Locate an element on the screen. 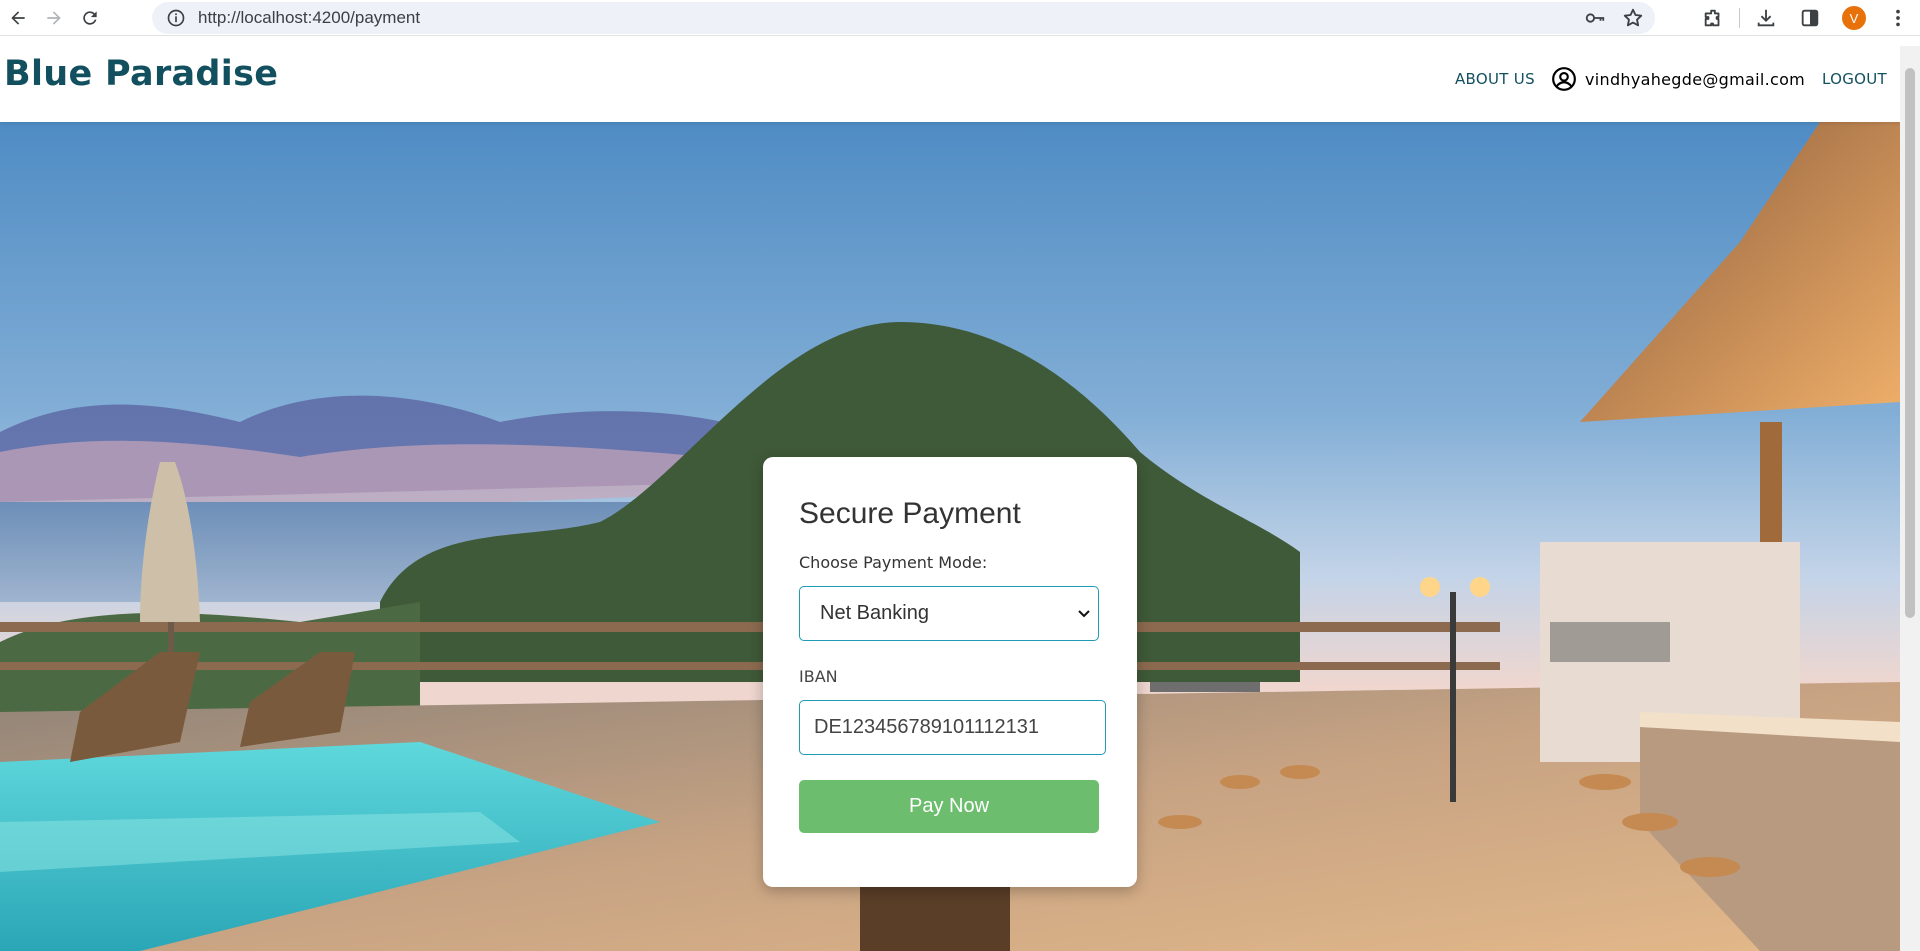 Image resolution: width=1920 pixels, height=951 pixels. toolbar-divider is located at coordinates (1739, 18).